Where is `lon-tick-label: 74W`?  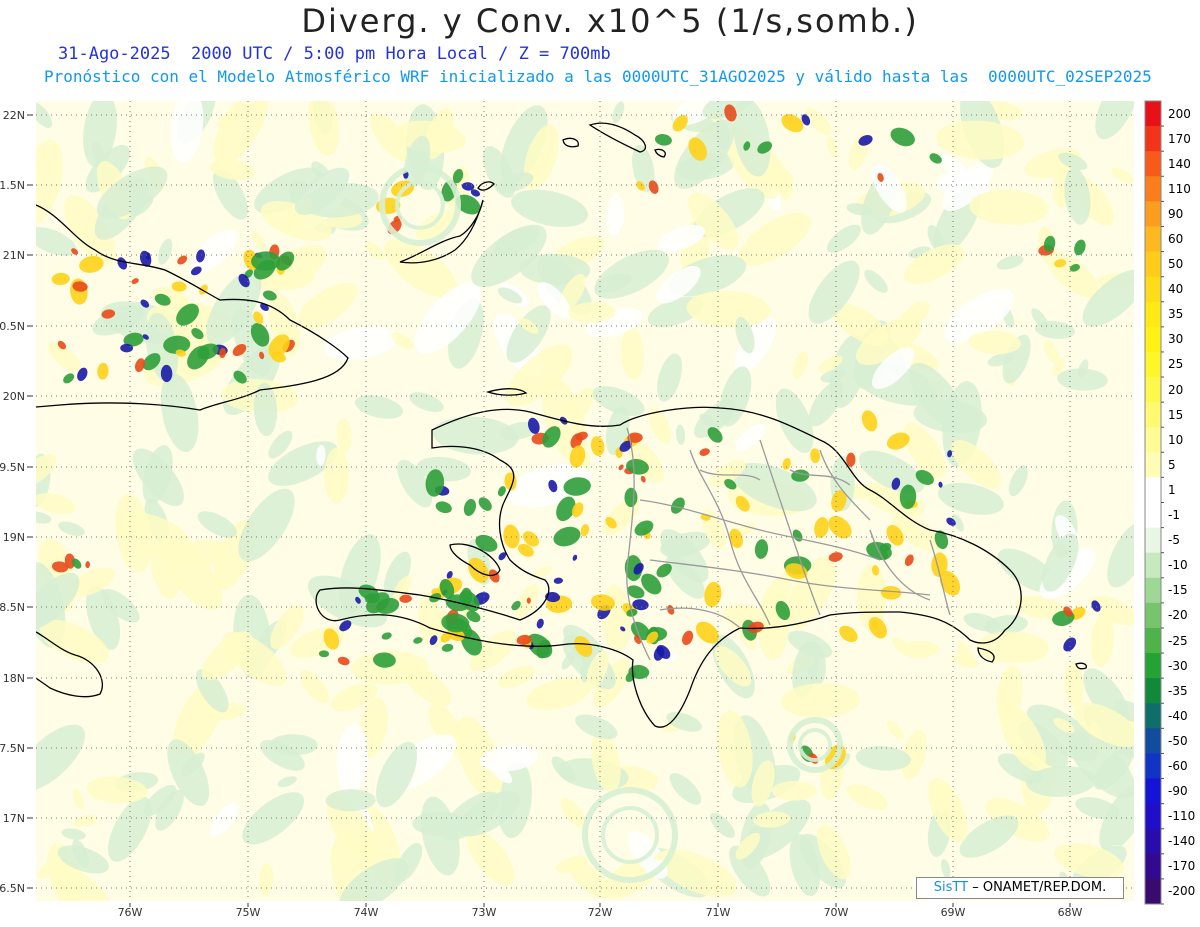
lon-tick-label: 74W is located at coordinates (366, 912).